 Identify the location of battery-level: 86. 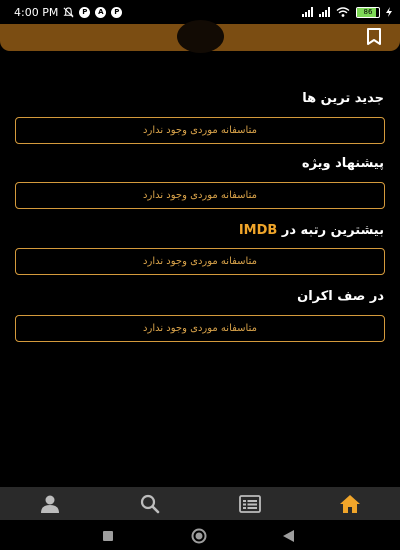
(368, 11).